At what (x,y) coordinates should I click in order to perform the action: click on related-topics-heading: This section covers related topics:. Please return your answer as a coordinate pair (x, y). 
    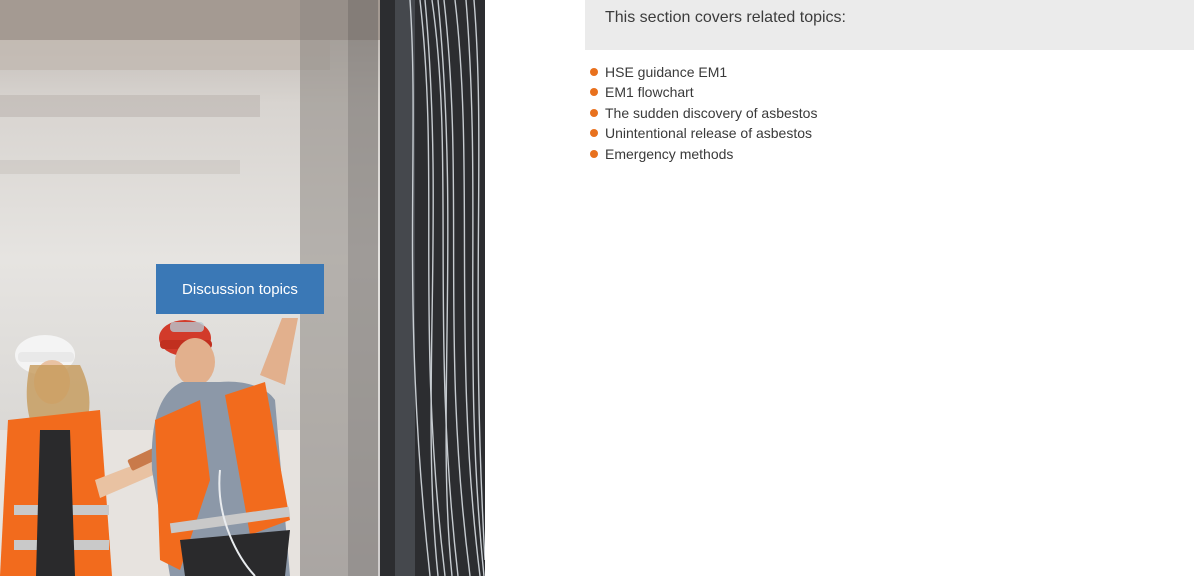
    Looking at the image, I should click on (725, 17).